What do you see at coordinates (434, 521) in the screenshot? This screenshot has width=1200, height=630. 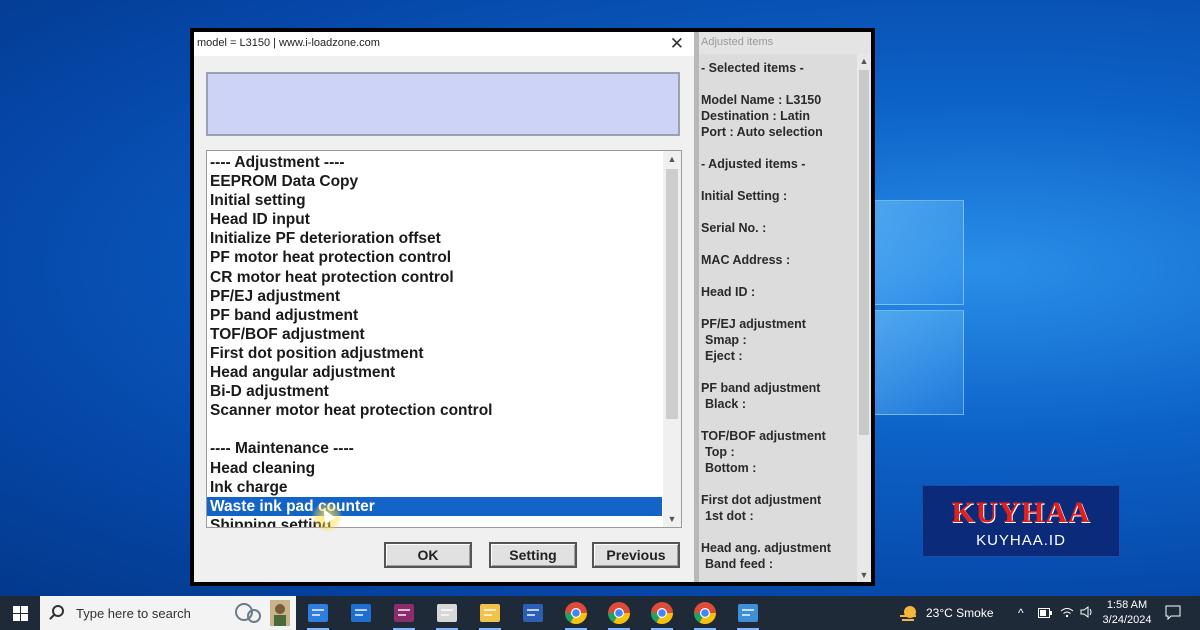 I see `list-item: Shipping setting` at bounding box center [434, 521].